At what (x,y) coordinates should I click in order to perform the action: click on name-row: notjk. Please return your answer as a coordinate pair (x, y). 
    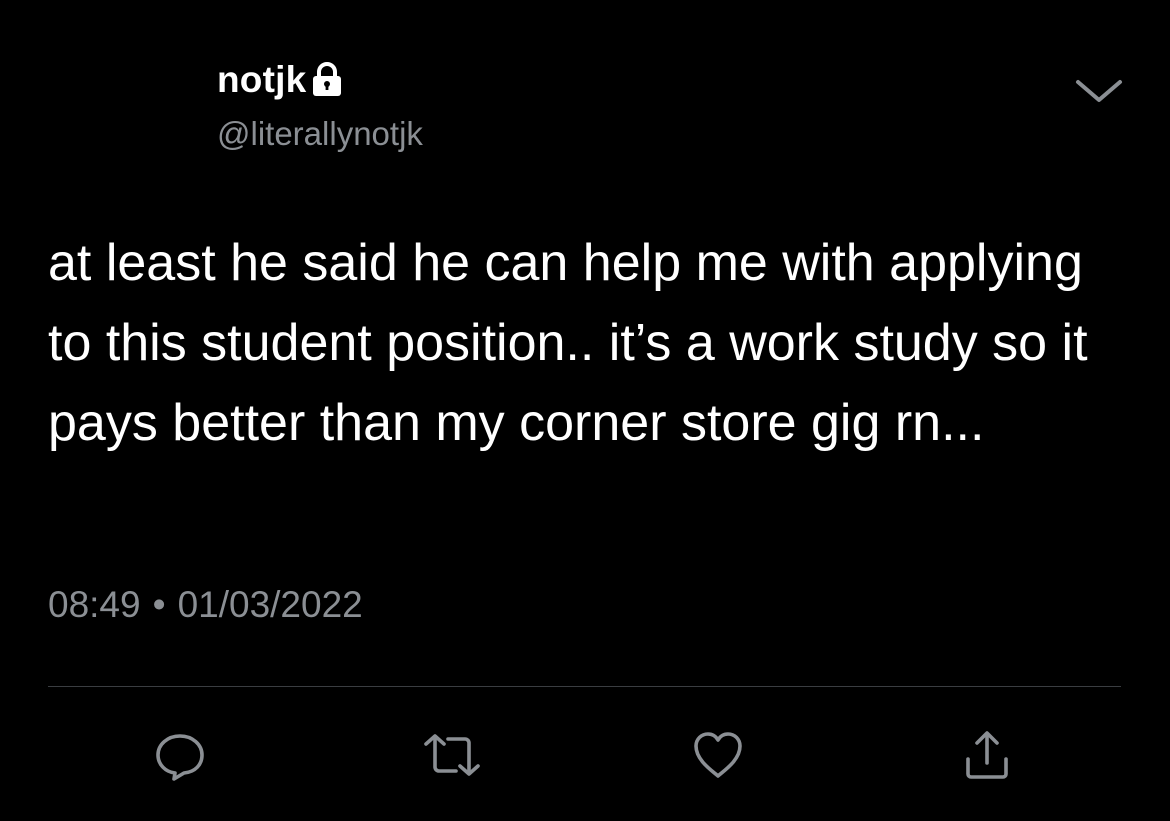
    Looking at the image, I should click on (320, 80).